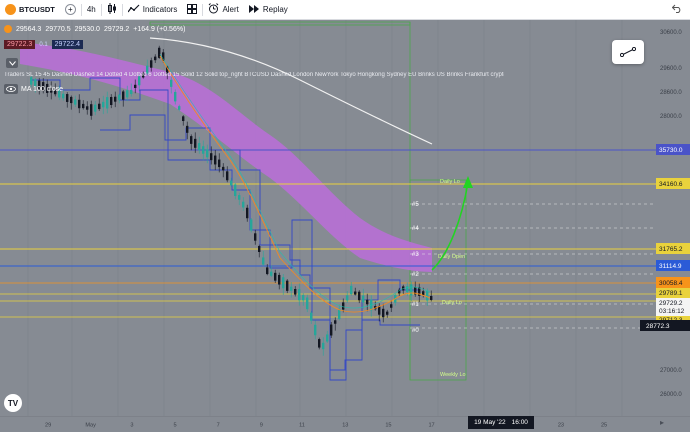 The height and width of the screenshot is (432, 690). What do you see at coordinates (431, 425) in the screenshot?
I see `time-tick: 17` at bounding box center [431, 425].